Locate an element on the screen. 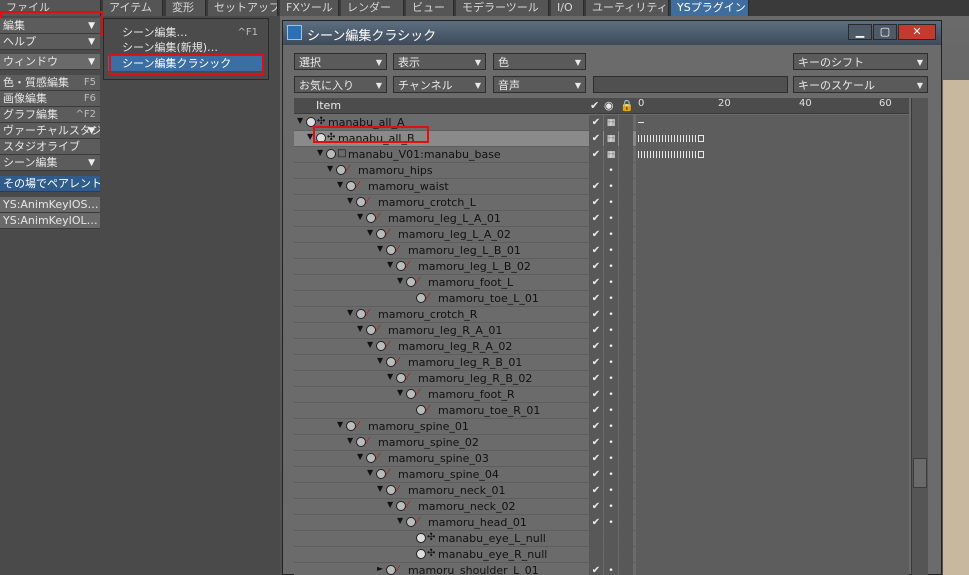 The width and height of the screenshot is (969, 575). tree-row-name-cell: ▼ ⁄ mamoru_neck_02 is located at coordinates (441, 507).